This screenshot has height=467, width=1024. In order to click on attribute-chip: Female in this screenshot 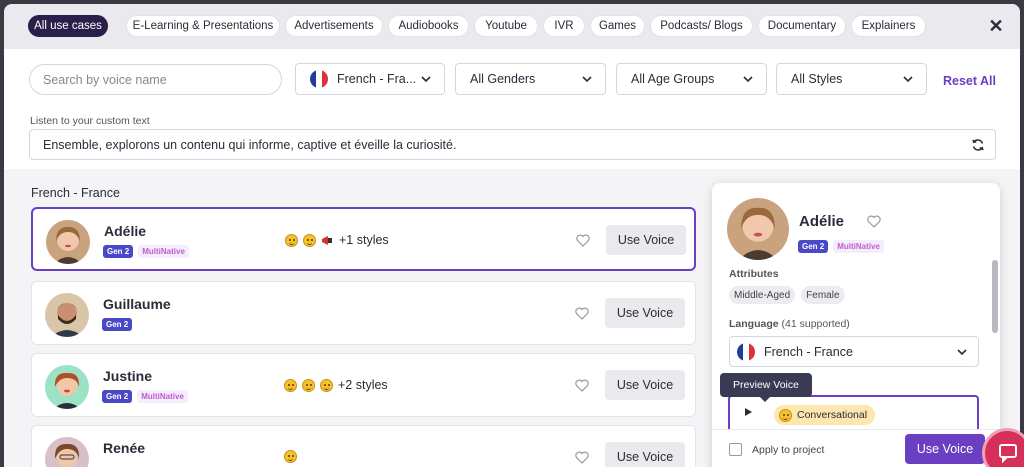, I will do `click(823, 295)`.